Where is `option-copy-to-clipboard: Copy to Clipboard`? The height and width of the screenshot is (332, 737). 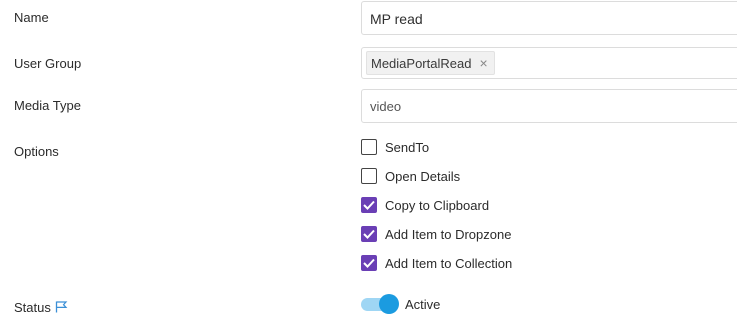 option-copy-to-clipboard: Copy to Clipboard is located at coordinates (425, 205).